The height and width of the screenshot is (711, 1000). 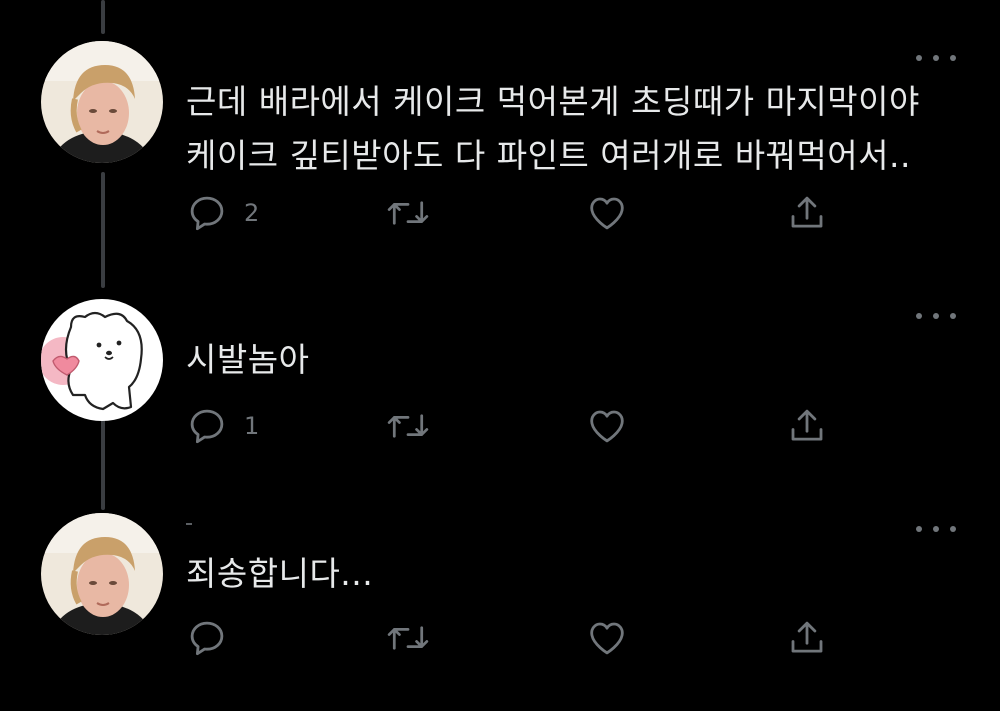 I want to click on reply-count: 2, so click(x=252, y=213).